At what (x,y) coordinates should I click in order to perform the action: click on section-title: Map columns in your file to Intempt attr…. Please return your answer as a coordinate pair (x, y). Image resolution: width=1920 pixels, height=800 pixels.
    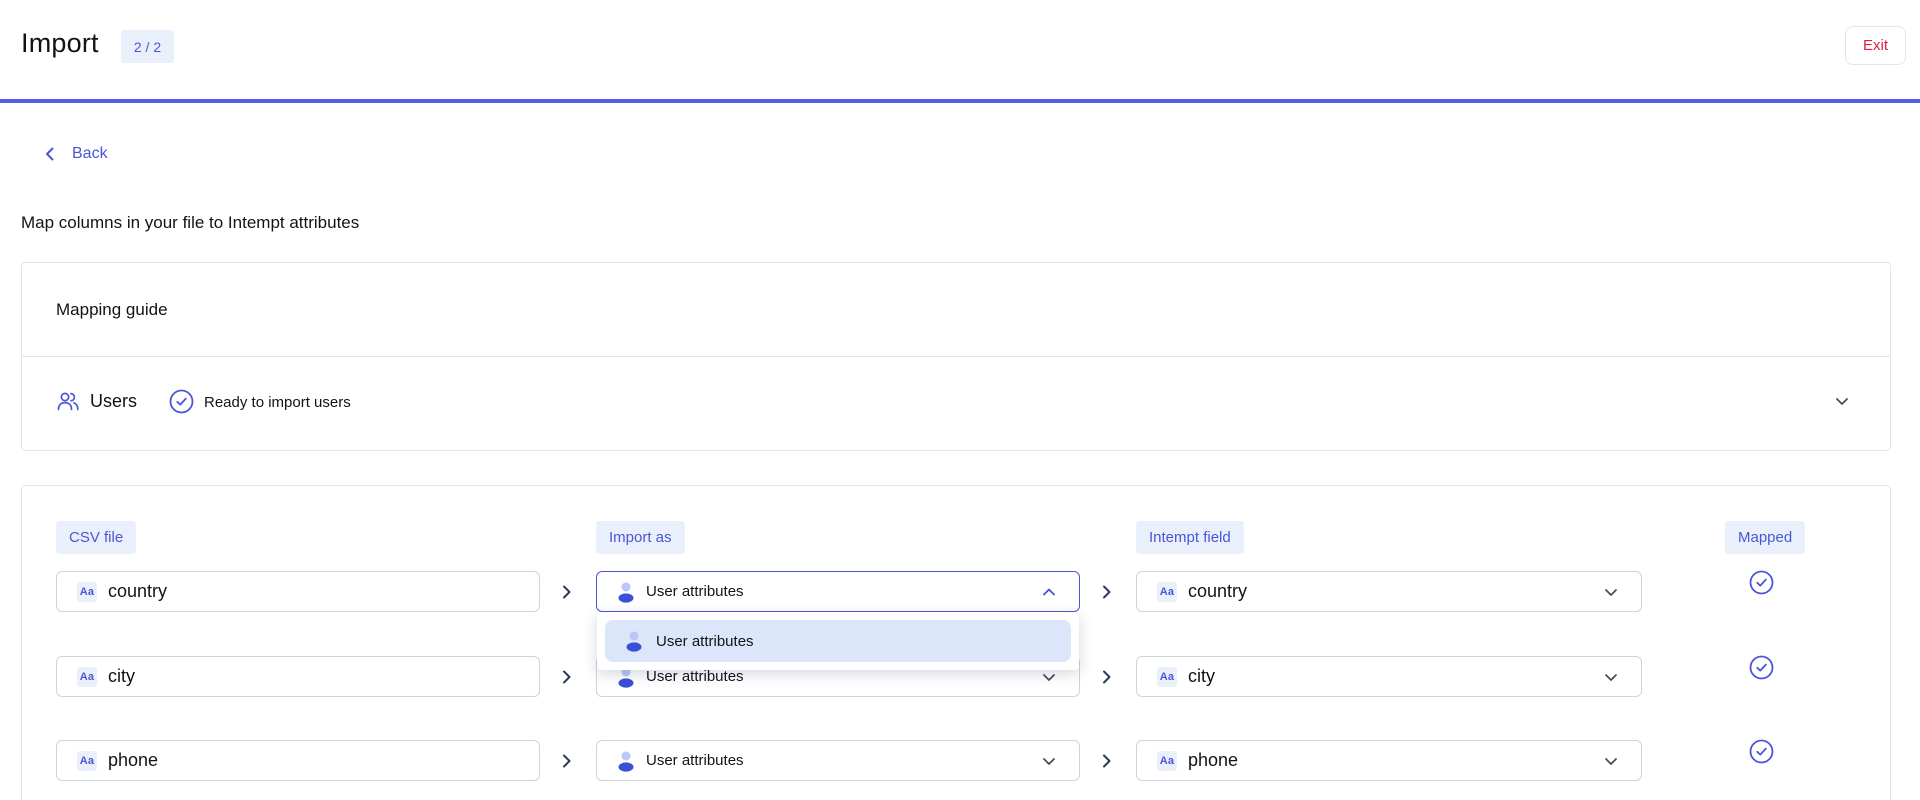
    Looking at the image, I should click on (190, 222).